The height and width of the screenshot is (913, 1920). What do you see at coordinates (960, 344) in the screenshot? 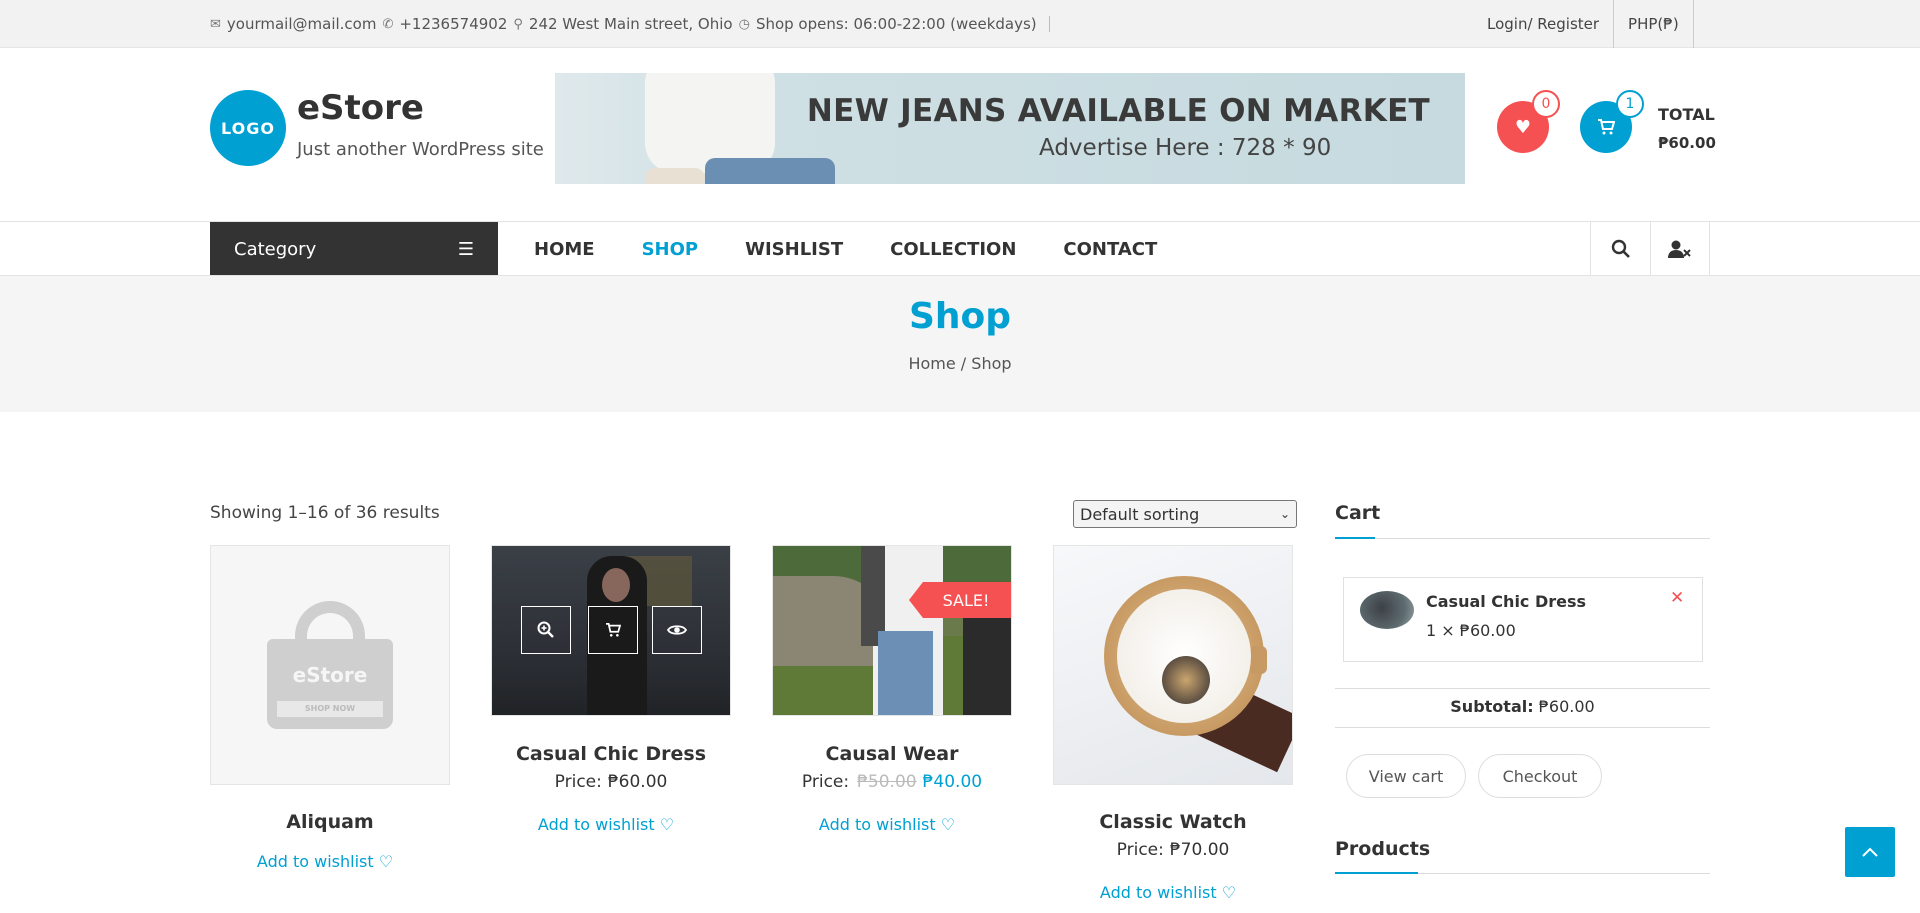
I see `page-header: Shop Home / Shop` at bounding box center [960, 344].